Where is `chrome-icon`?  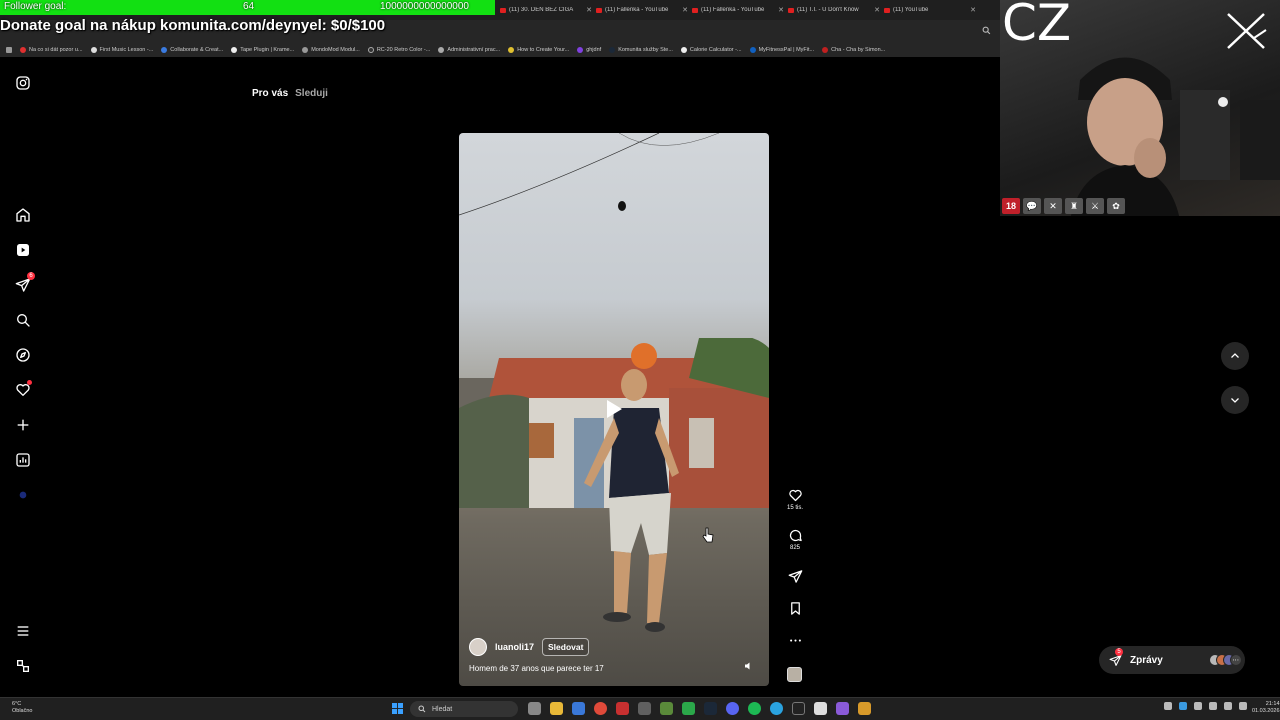 chrome-icon is located at coordinates (600, 708).